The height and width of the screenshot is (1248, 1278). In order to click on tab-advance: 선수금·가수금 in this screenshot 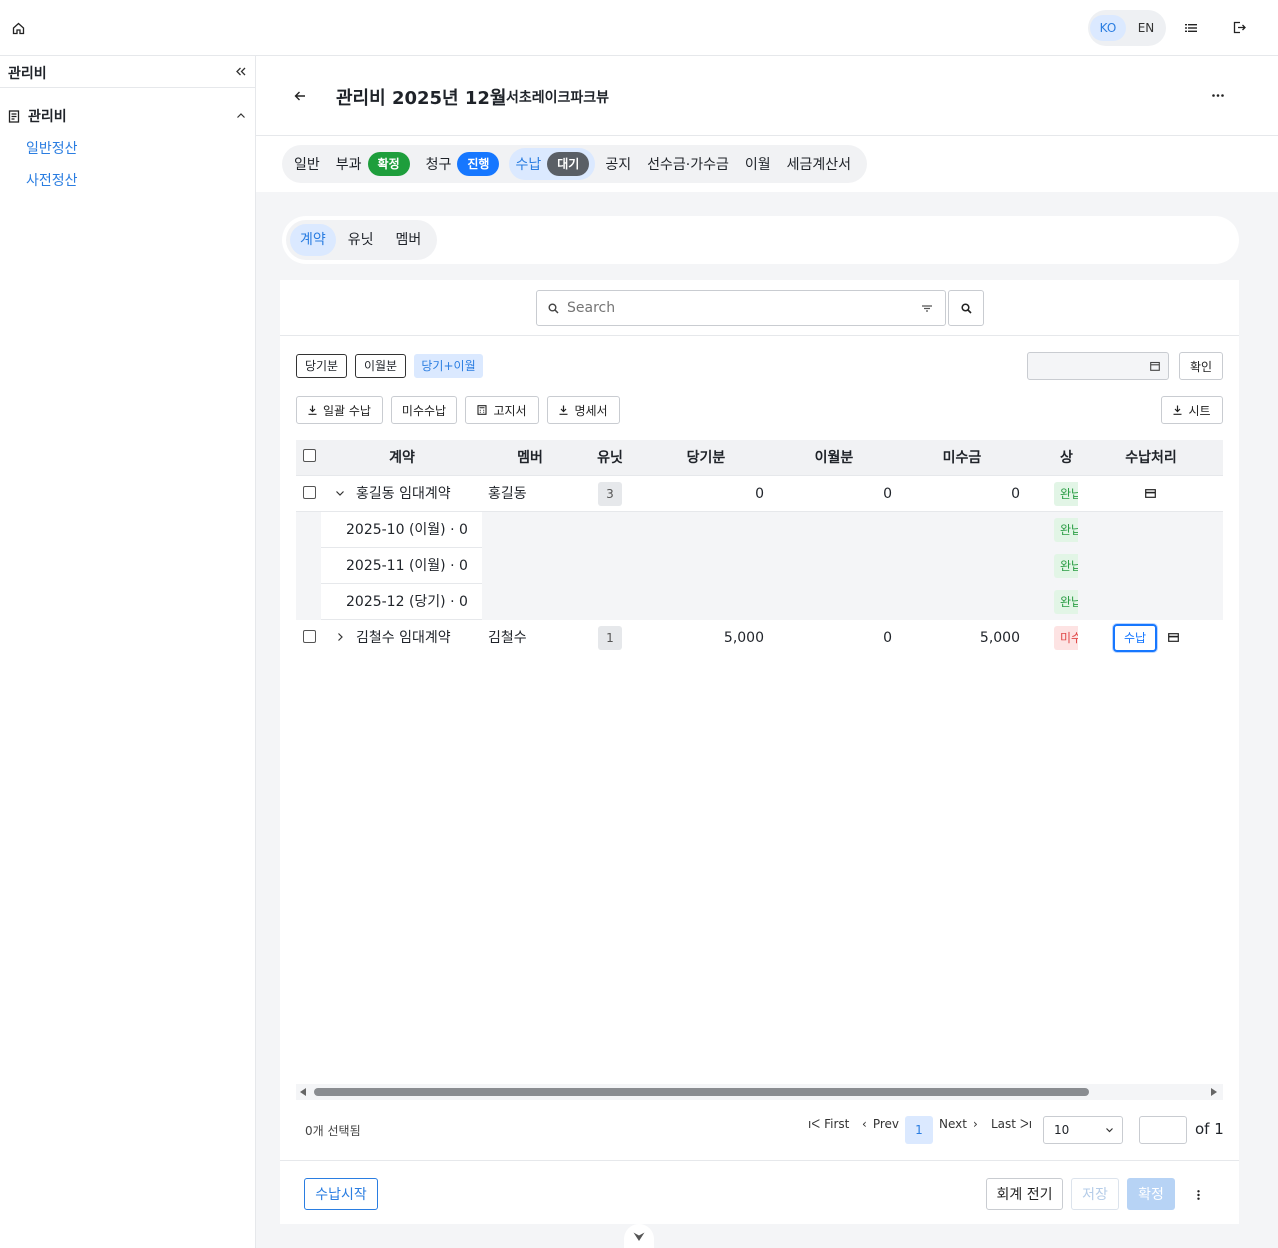, I will do `click(688, 164)`.